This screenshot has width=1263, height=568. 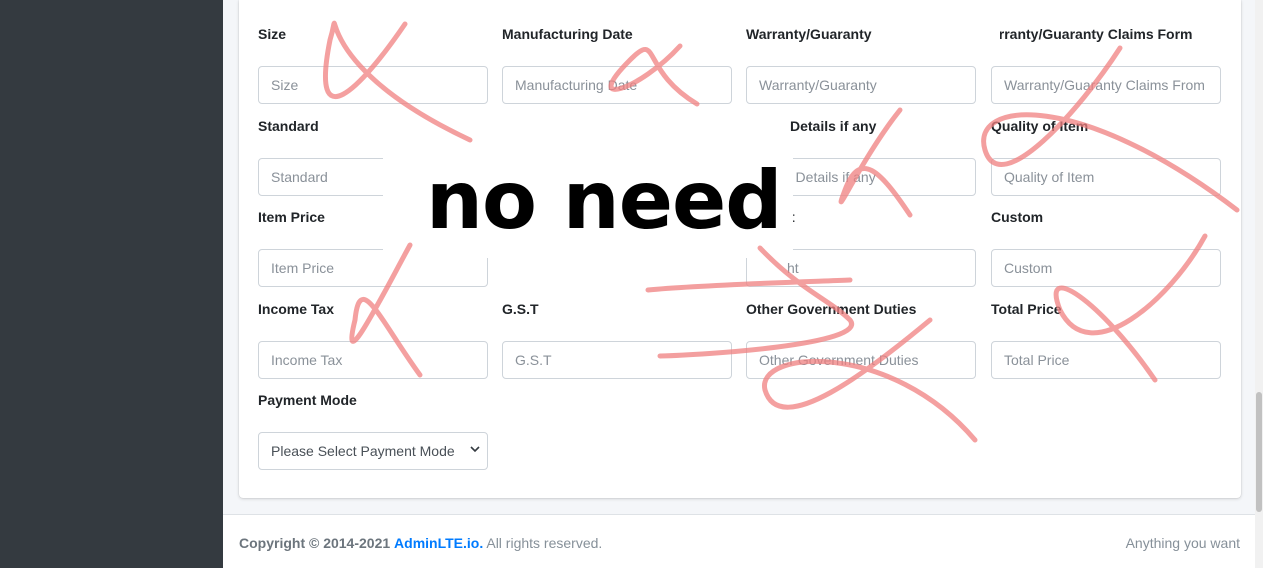 I want to click on warranty-label: Warranty/Guaranty, so click(x=809, y=34).